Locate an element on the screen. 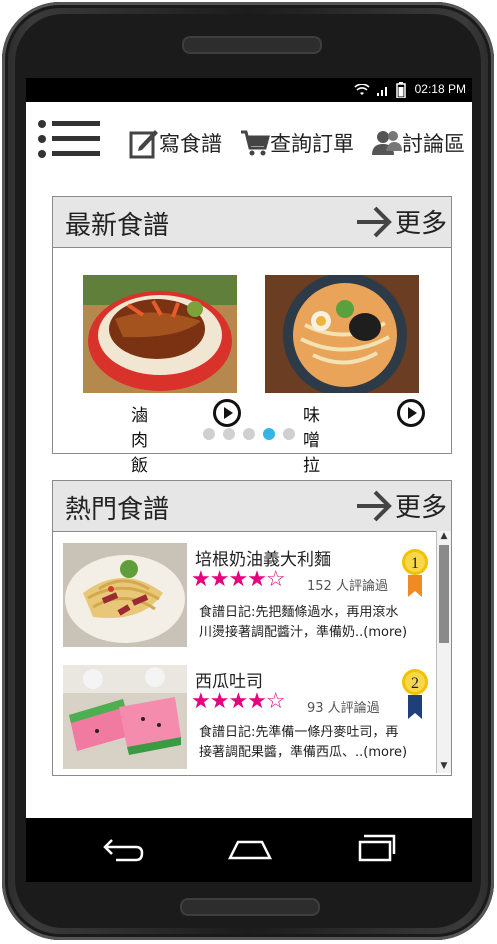  rank-1-medal-icon: 1 is located at coordinates (415, 573).